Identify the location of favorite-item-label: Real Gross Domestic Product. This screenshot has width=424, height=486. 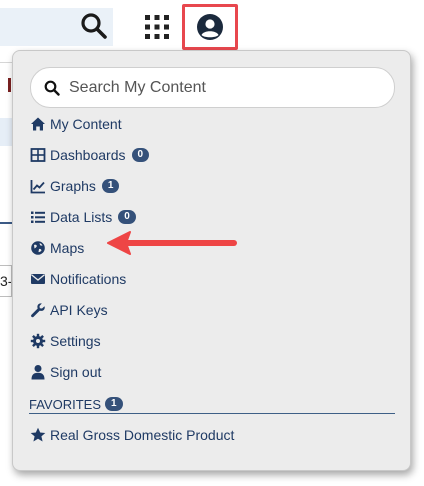
(142, 435).